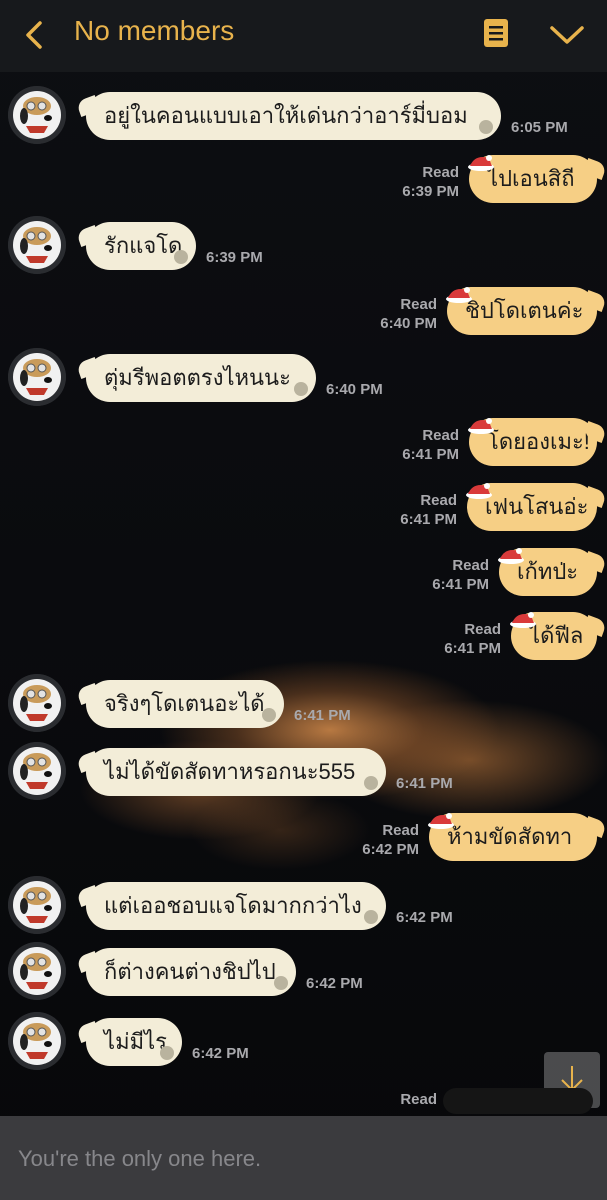 This screenshot has height=1200, width=607. Describe the element at coordinates (303, 511) in the screenshot. I see `outgoing-message: เฟนโสนอ่ะ Read 6:41 PM` at that location.